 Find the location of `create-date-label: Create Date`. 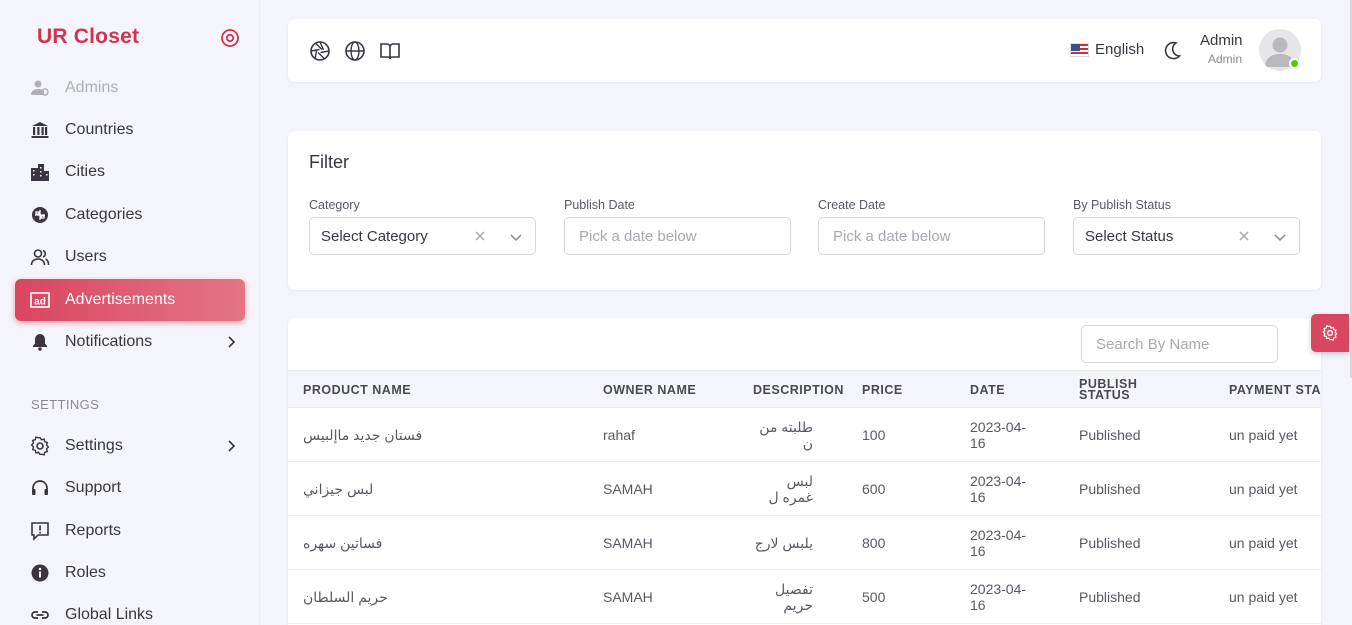

create-date-label: Create Date is located at coordinates (852, 205).